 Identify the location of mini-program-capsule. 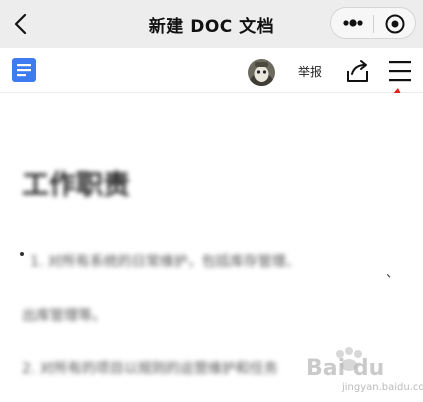
(373, 23).